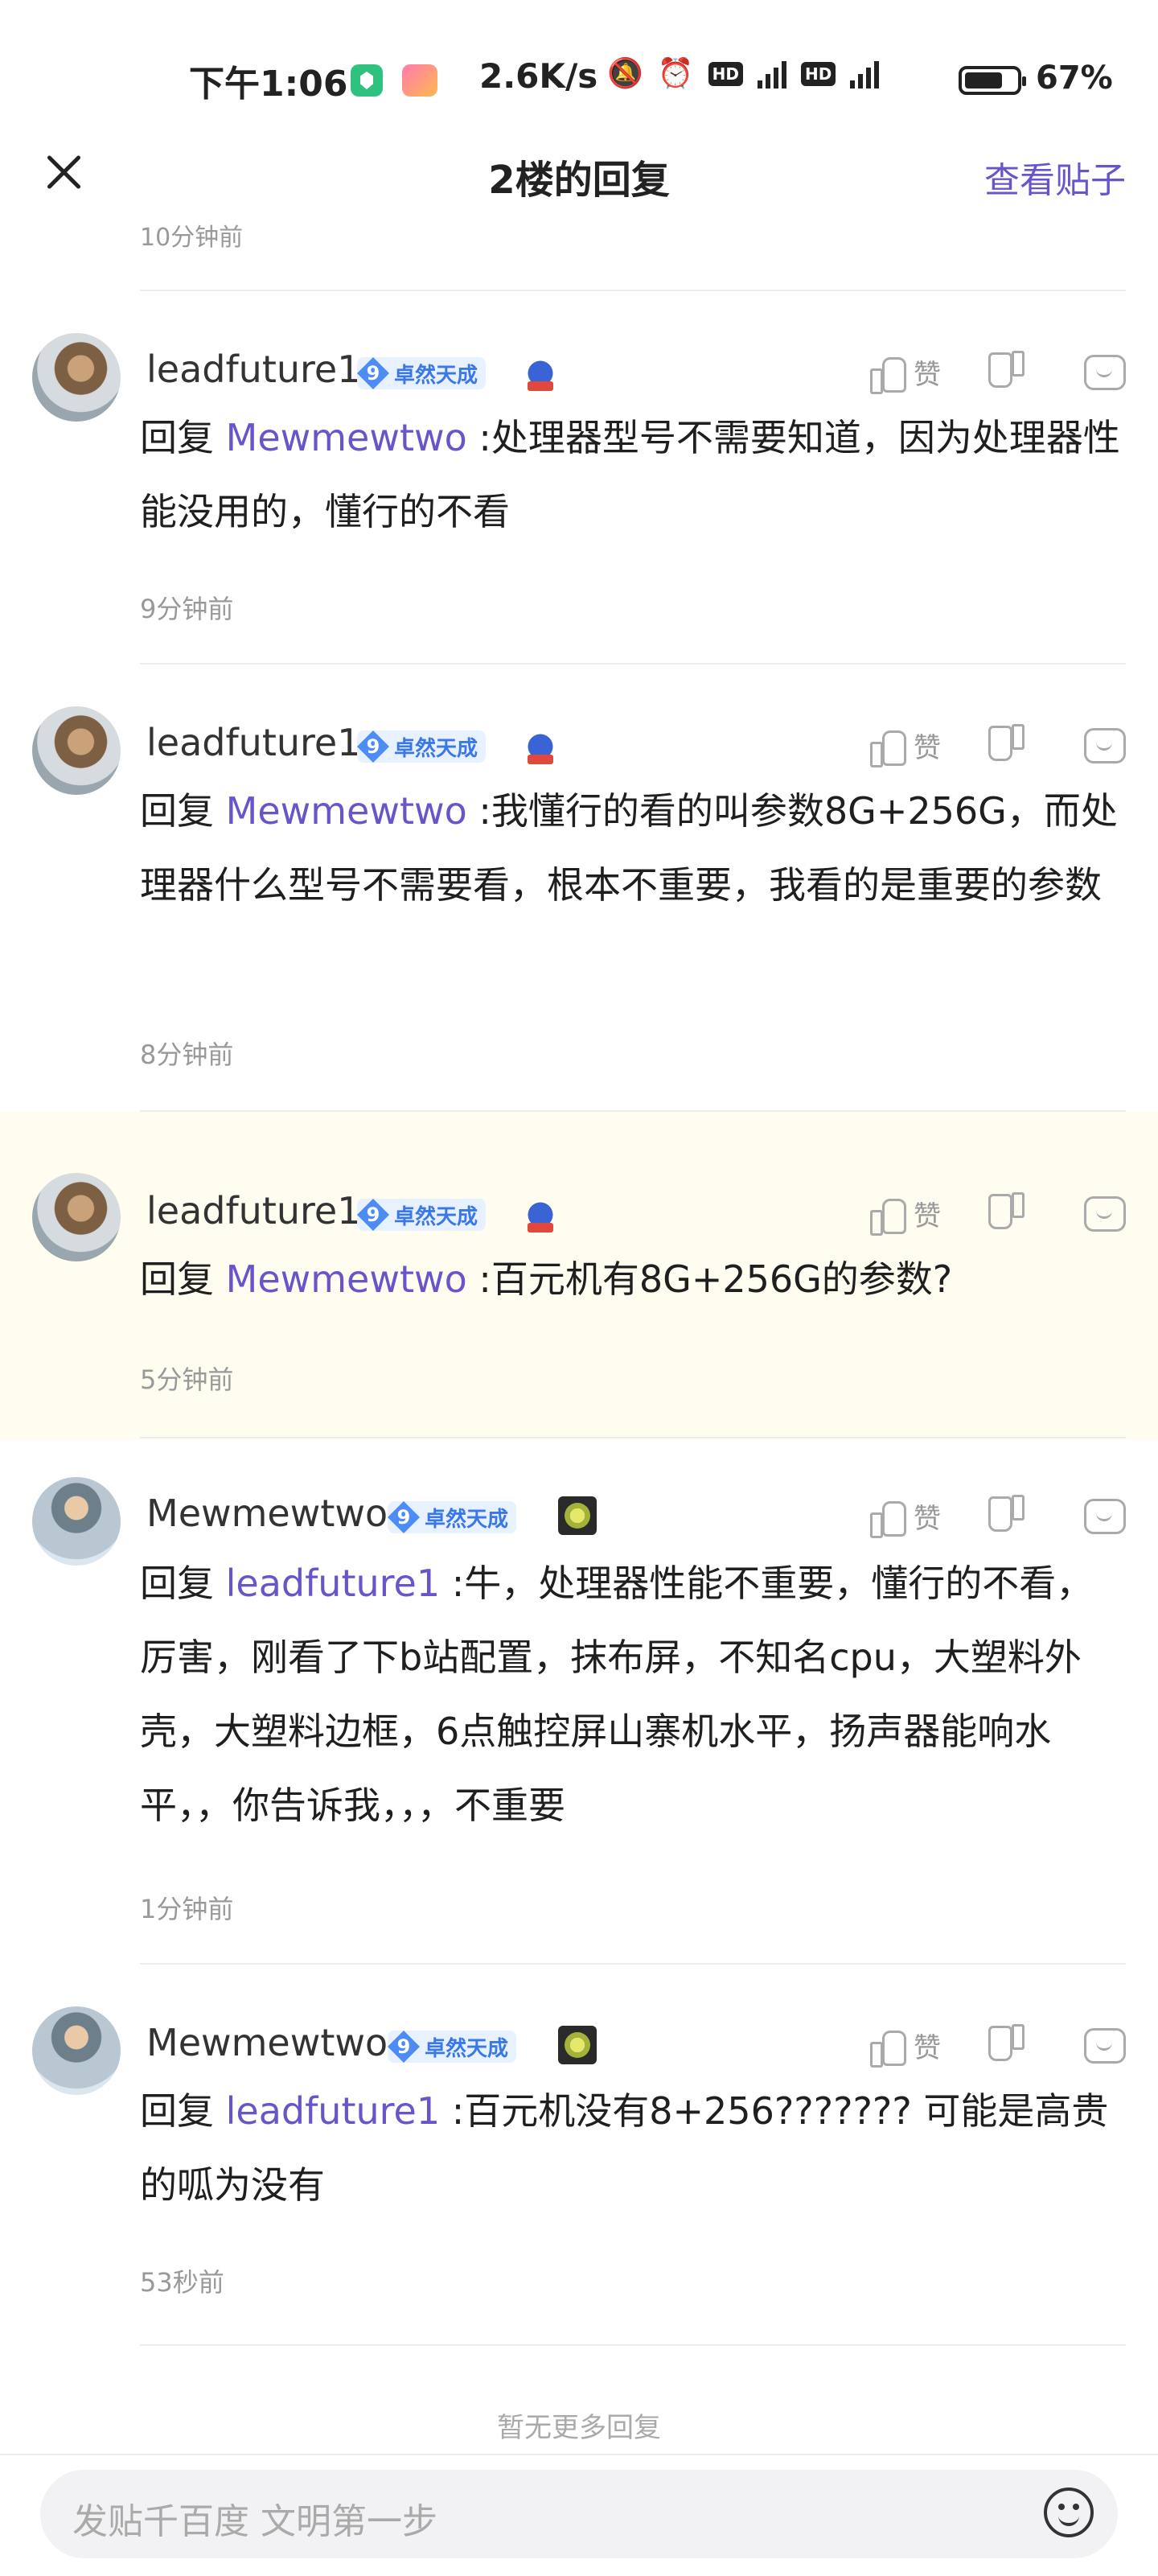 Image resolution: width=1158 pixels, height=2576 pixels. What do you see at coordinates (182, 2282) in the screenshot?
I see `reply-time: 53秒前` at bounding box center [182, 2282].